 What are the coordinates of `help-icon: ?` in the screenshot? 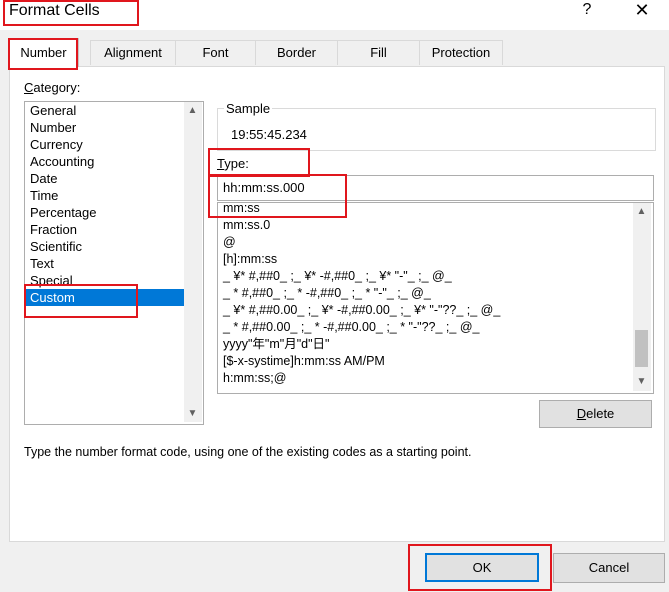 It's located at (587, 11).